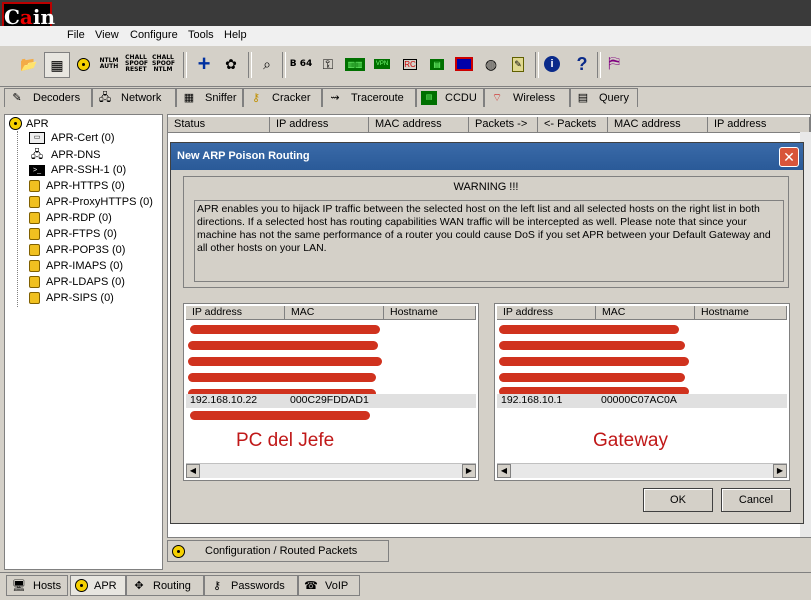 This screenshot has height=600, width=811. What do you see at coordinates (329, 585) in the screenshot?
I see `tab-voip: ☎ VoIP` at bounding box center [329, 585].